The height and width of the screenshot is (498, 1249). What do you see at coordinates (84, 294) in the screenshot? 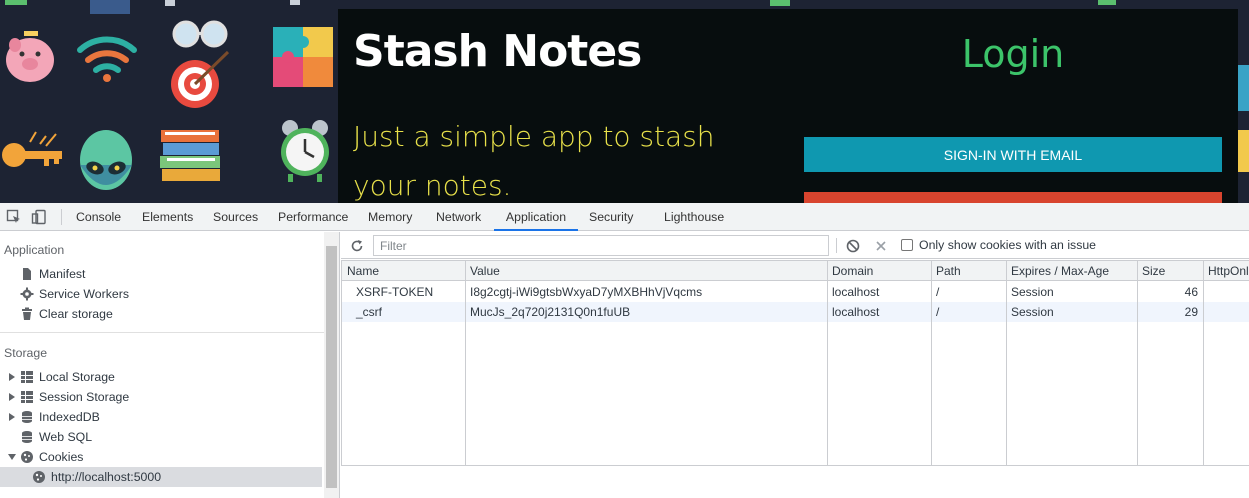
I see `sidebar-item-label: Service Workers` at bounding box center [84, 294].